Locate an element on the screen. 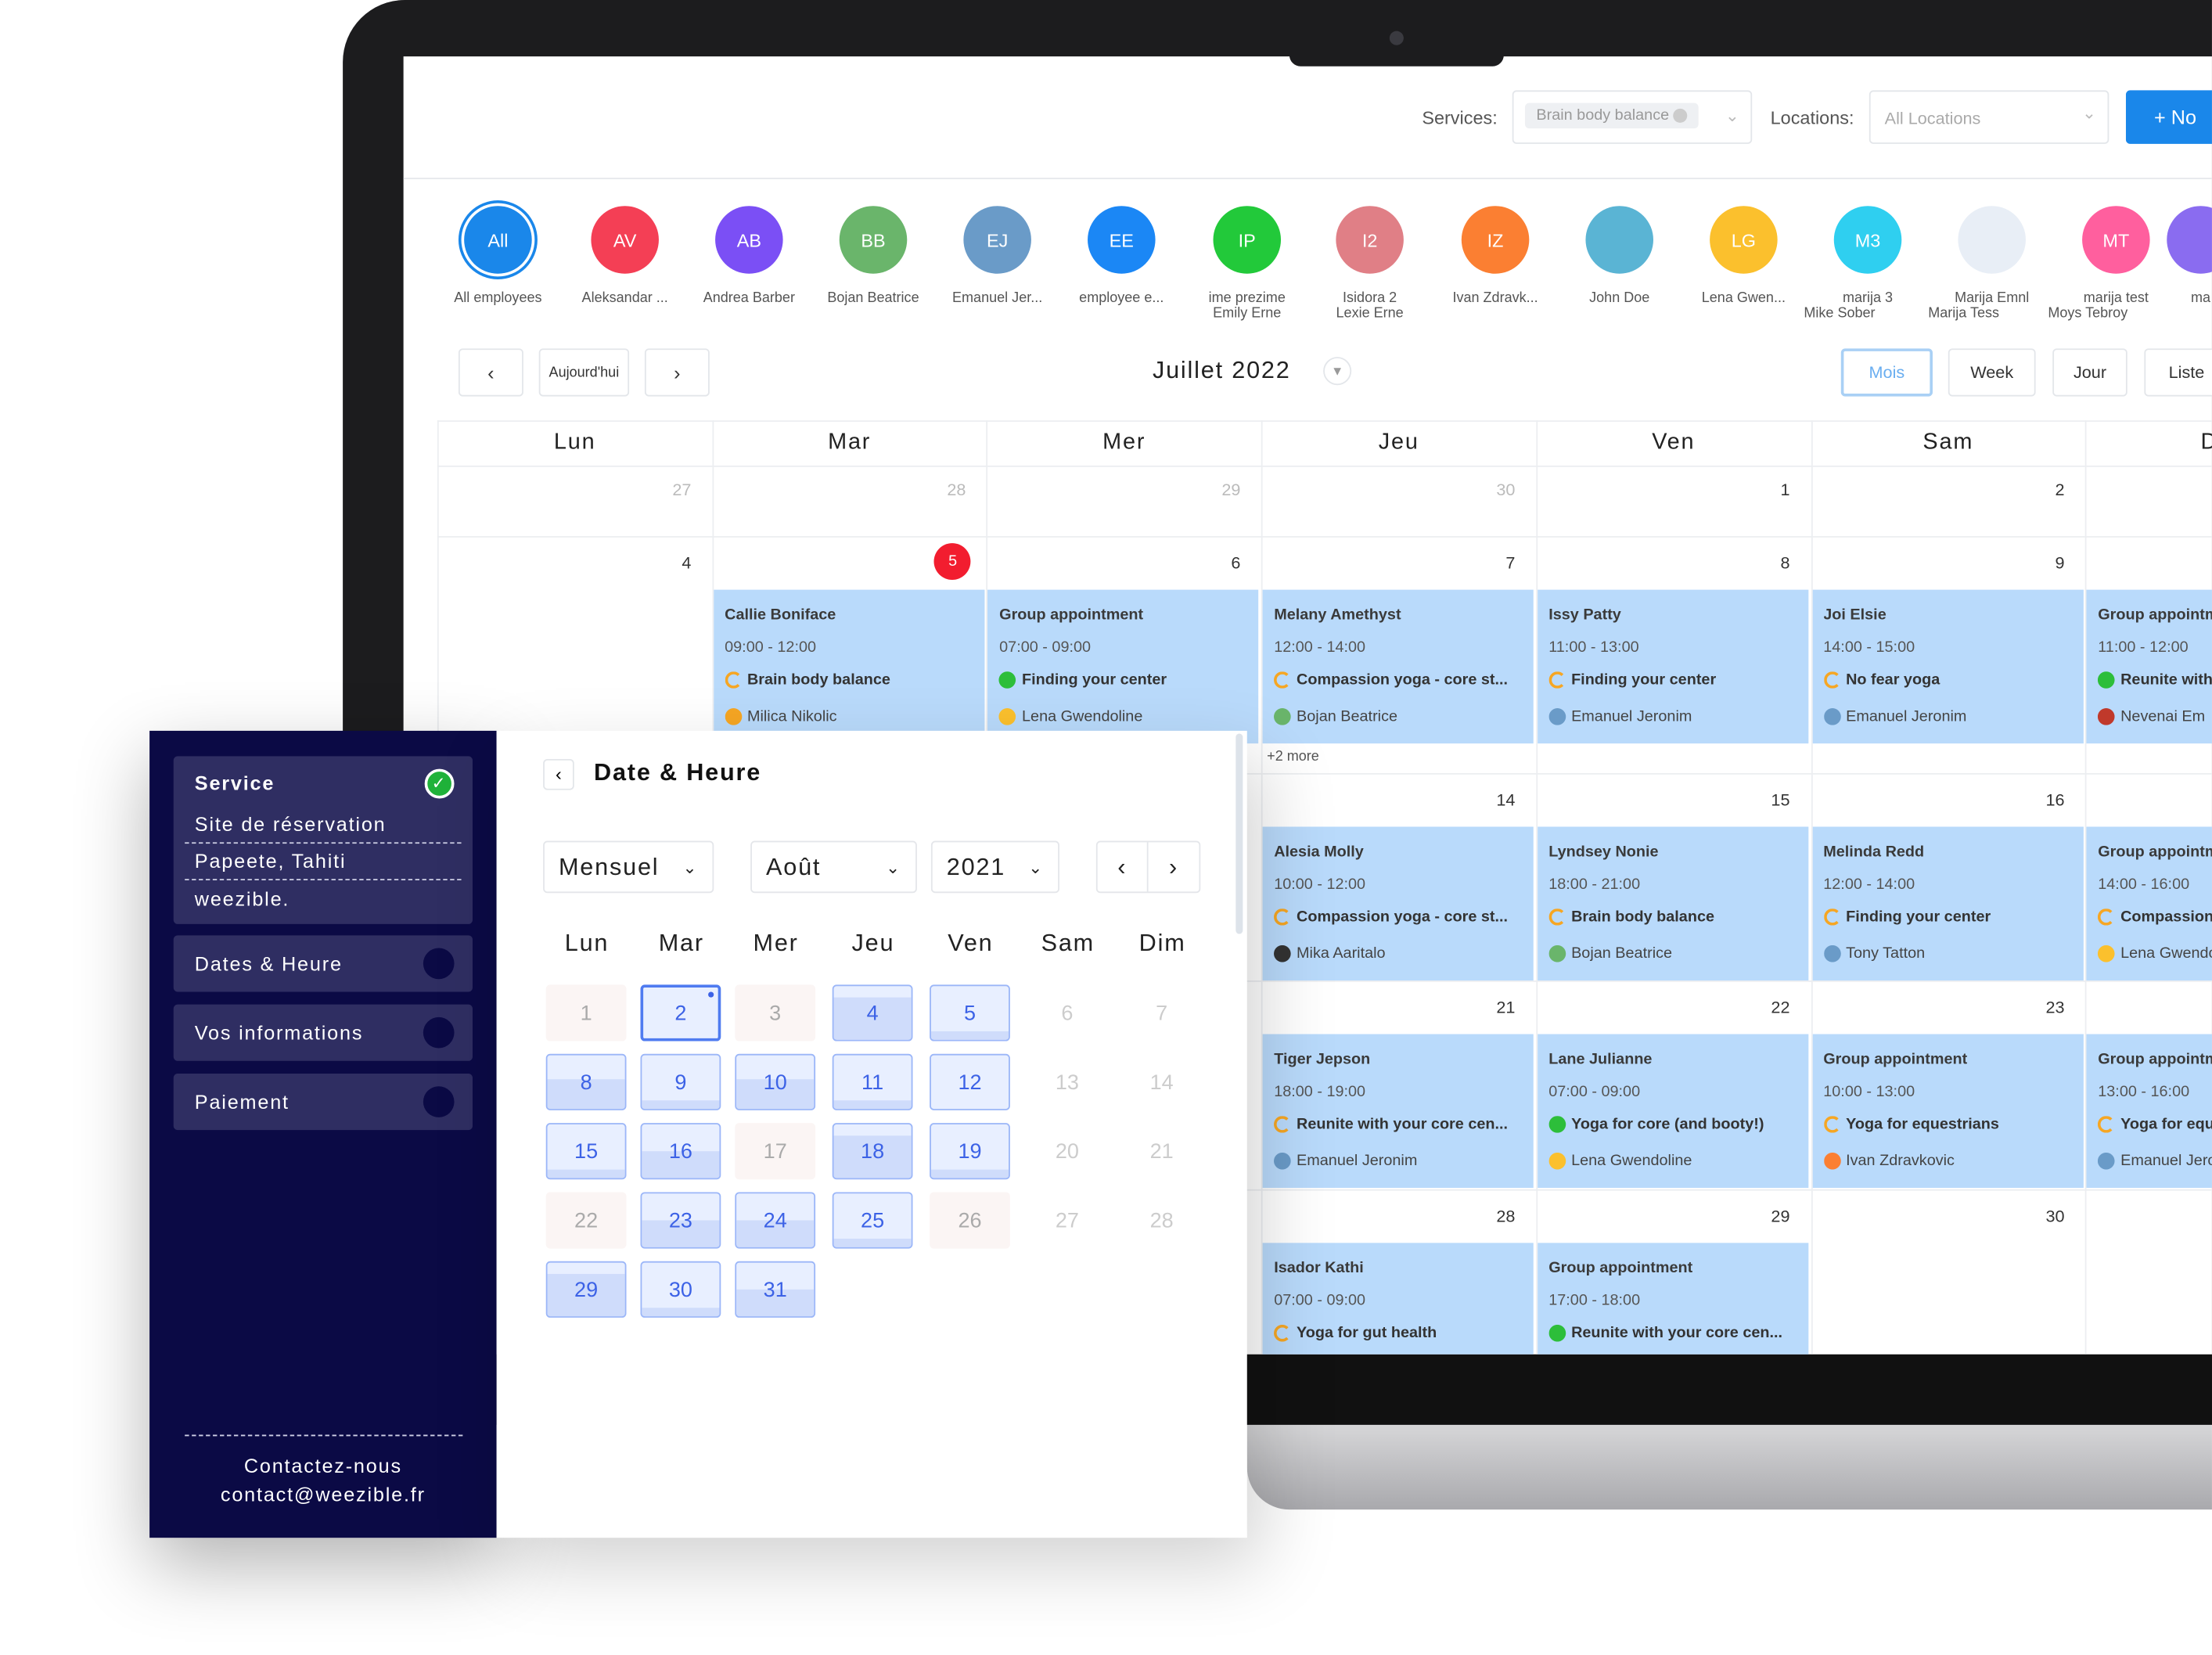  day-cell: 19 is located at coordinates (970, 1151).